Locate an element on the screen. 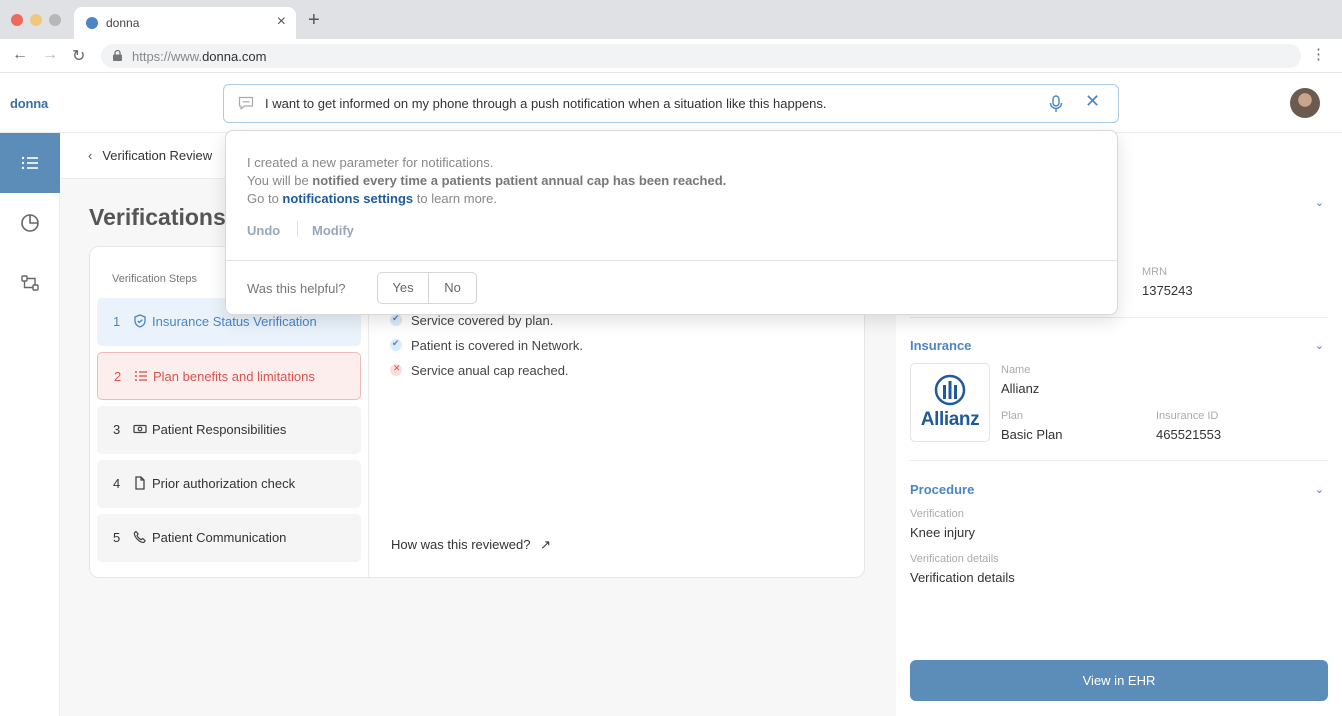 The image size is (1342, 716). new-tab-icon: + is located at coordinates (314, 20).